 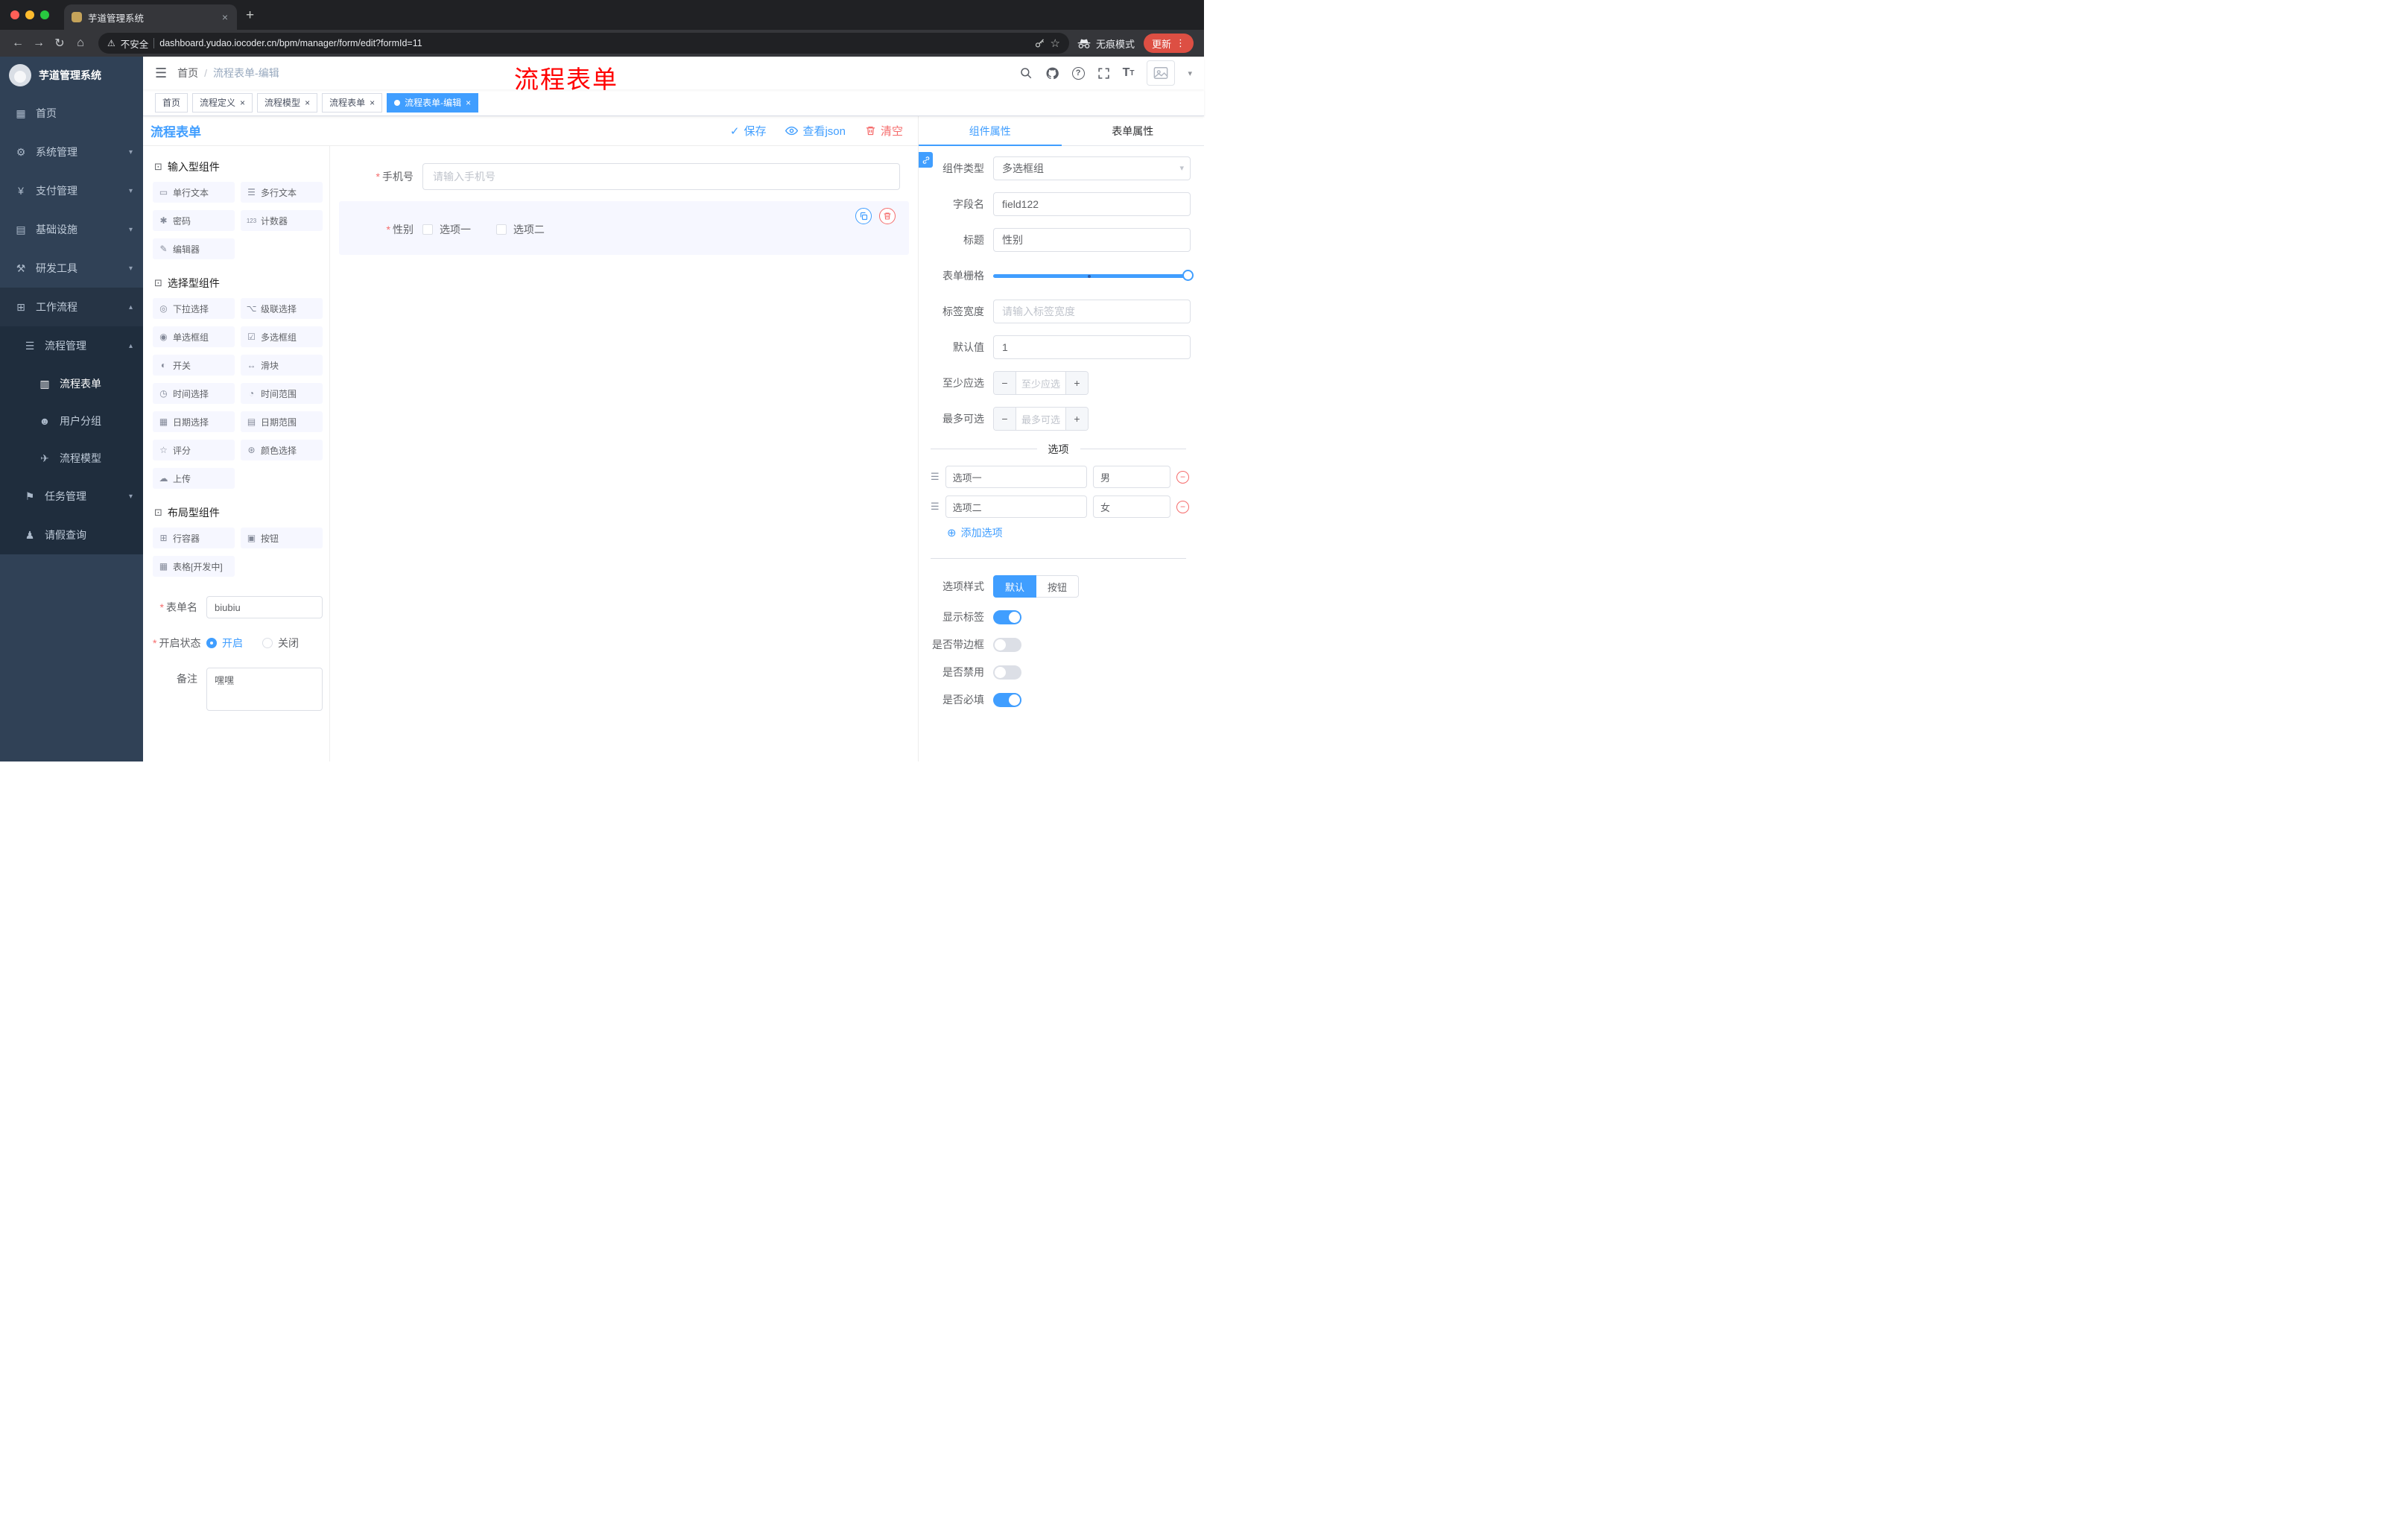 What do you see at coordinates (926, 160) in the screenshot?
I see `link-icon` at bounding box center [926, 160].